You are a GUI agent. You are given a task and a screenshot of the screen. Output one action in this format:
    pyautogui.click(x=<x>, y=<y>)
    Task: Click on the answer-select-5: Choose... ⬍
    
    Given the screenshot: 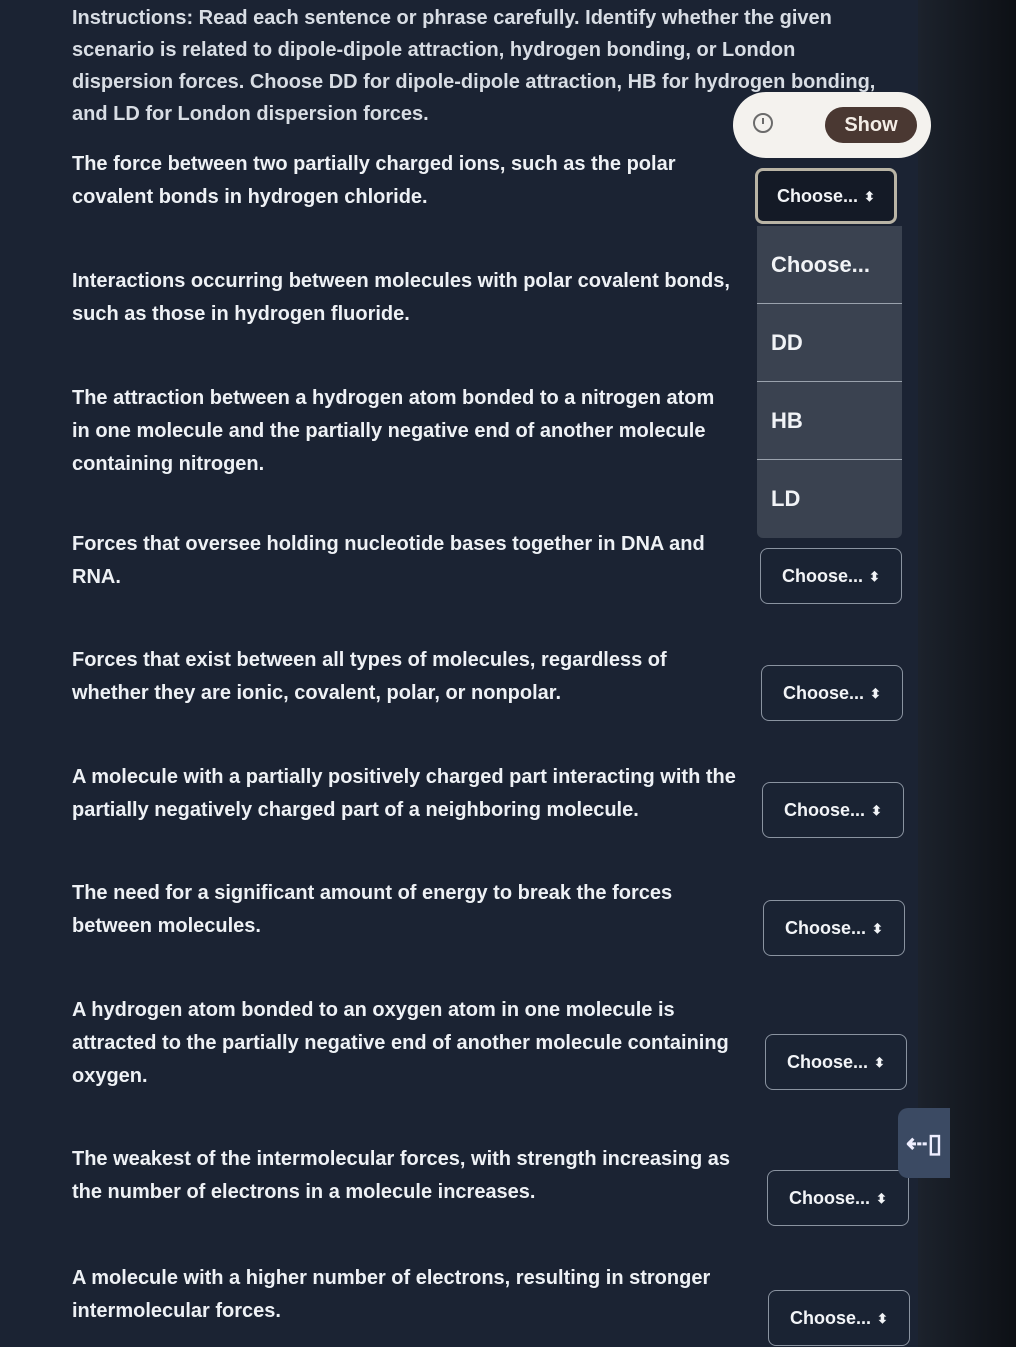 What is the action you would take?
    pyautogui.click(x=832, y=693)
    